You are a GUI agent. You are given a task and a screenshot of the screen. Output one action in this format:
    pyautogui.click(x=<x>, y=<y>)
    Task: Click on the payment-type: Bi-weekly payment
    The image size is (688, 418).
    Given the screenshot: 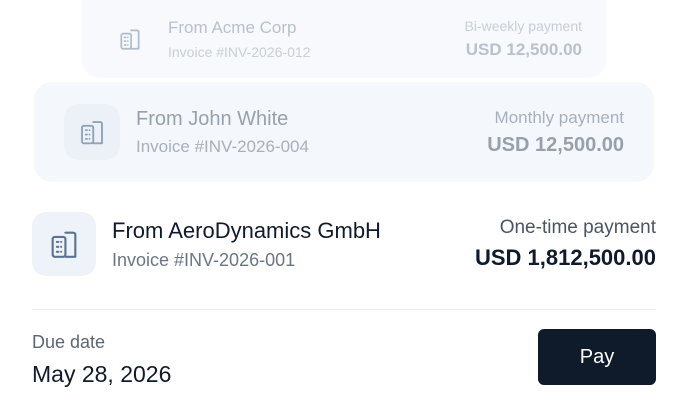 What is the action you would take?
    pyautogui.click(x=523, y=26)
    